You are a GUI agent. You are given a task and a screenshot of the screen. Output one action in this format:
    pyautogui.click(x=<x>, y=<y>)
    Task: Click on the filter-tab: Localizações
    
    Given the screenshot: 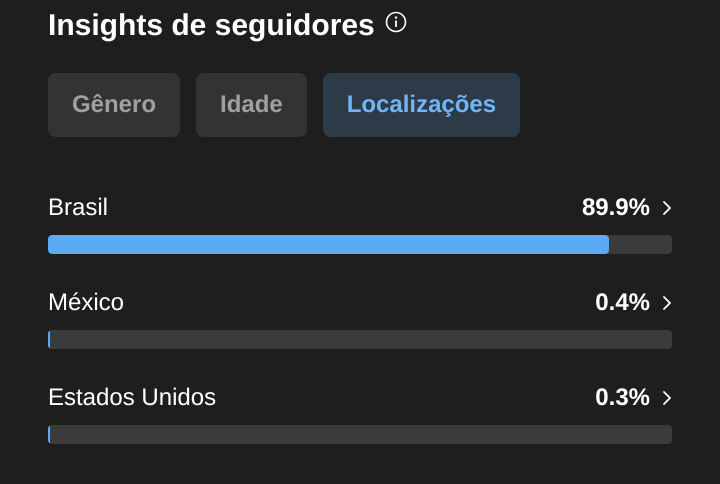 What is the action you would take?
    pyautogui.click(x=421, y=105)
    